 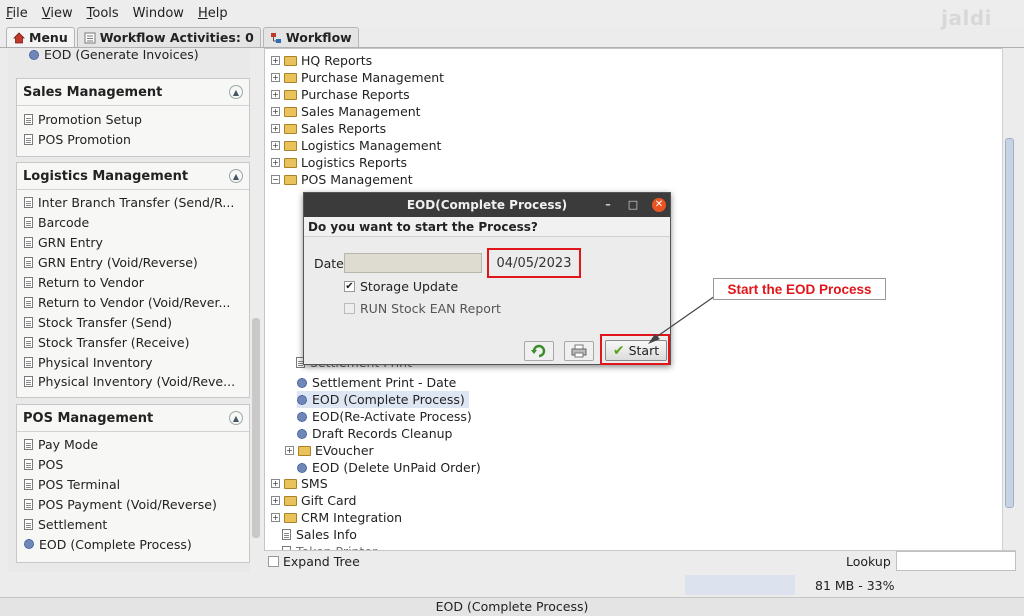 I want to click on annotation-arrow, so click(x=682, y=319).